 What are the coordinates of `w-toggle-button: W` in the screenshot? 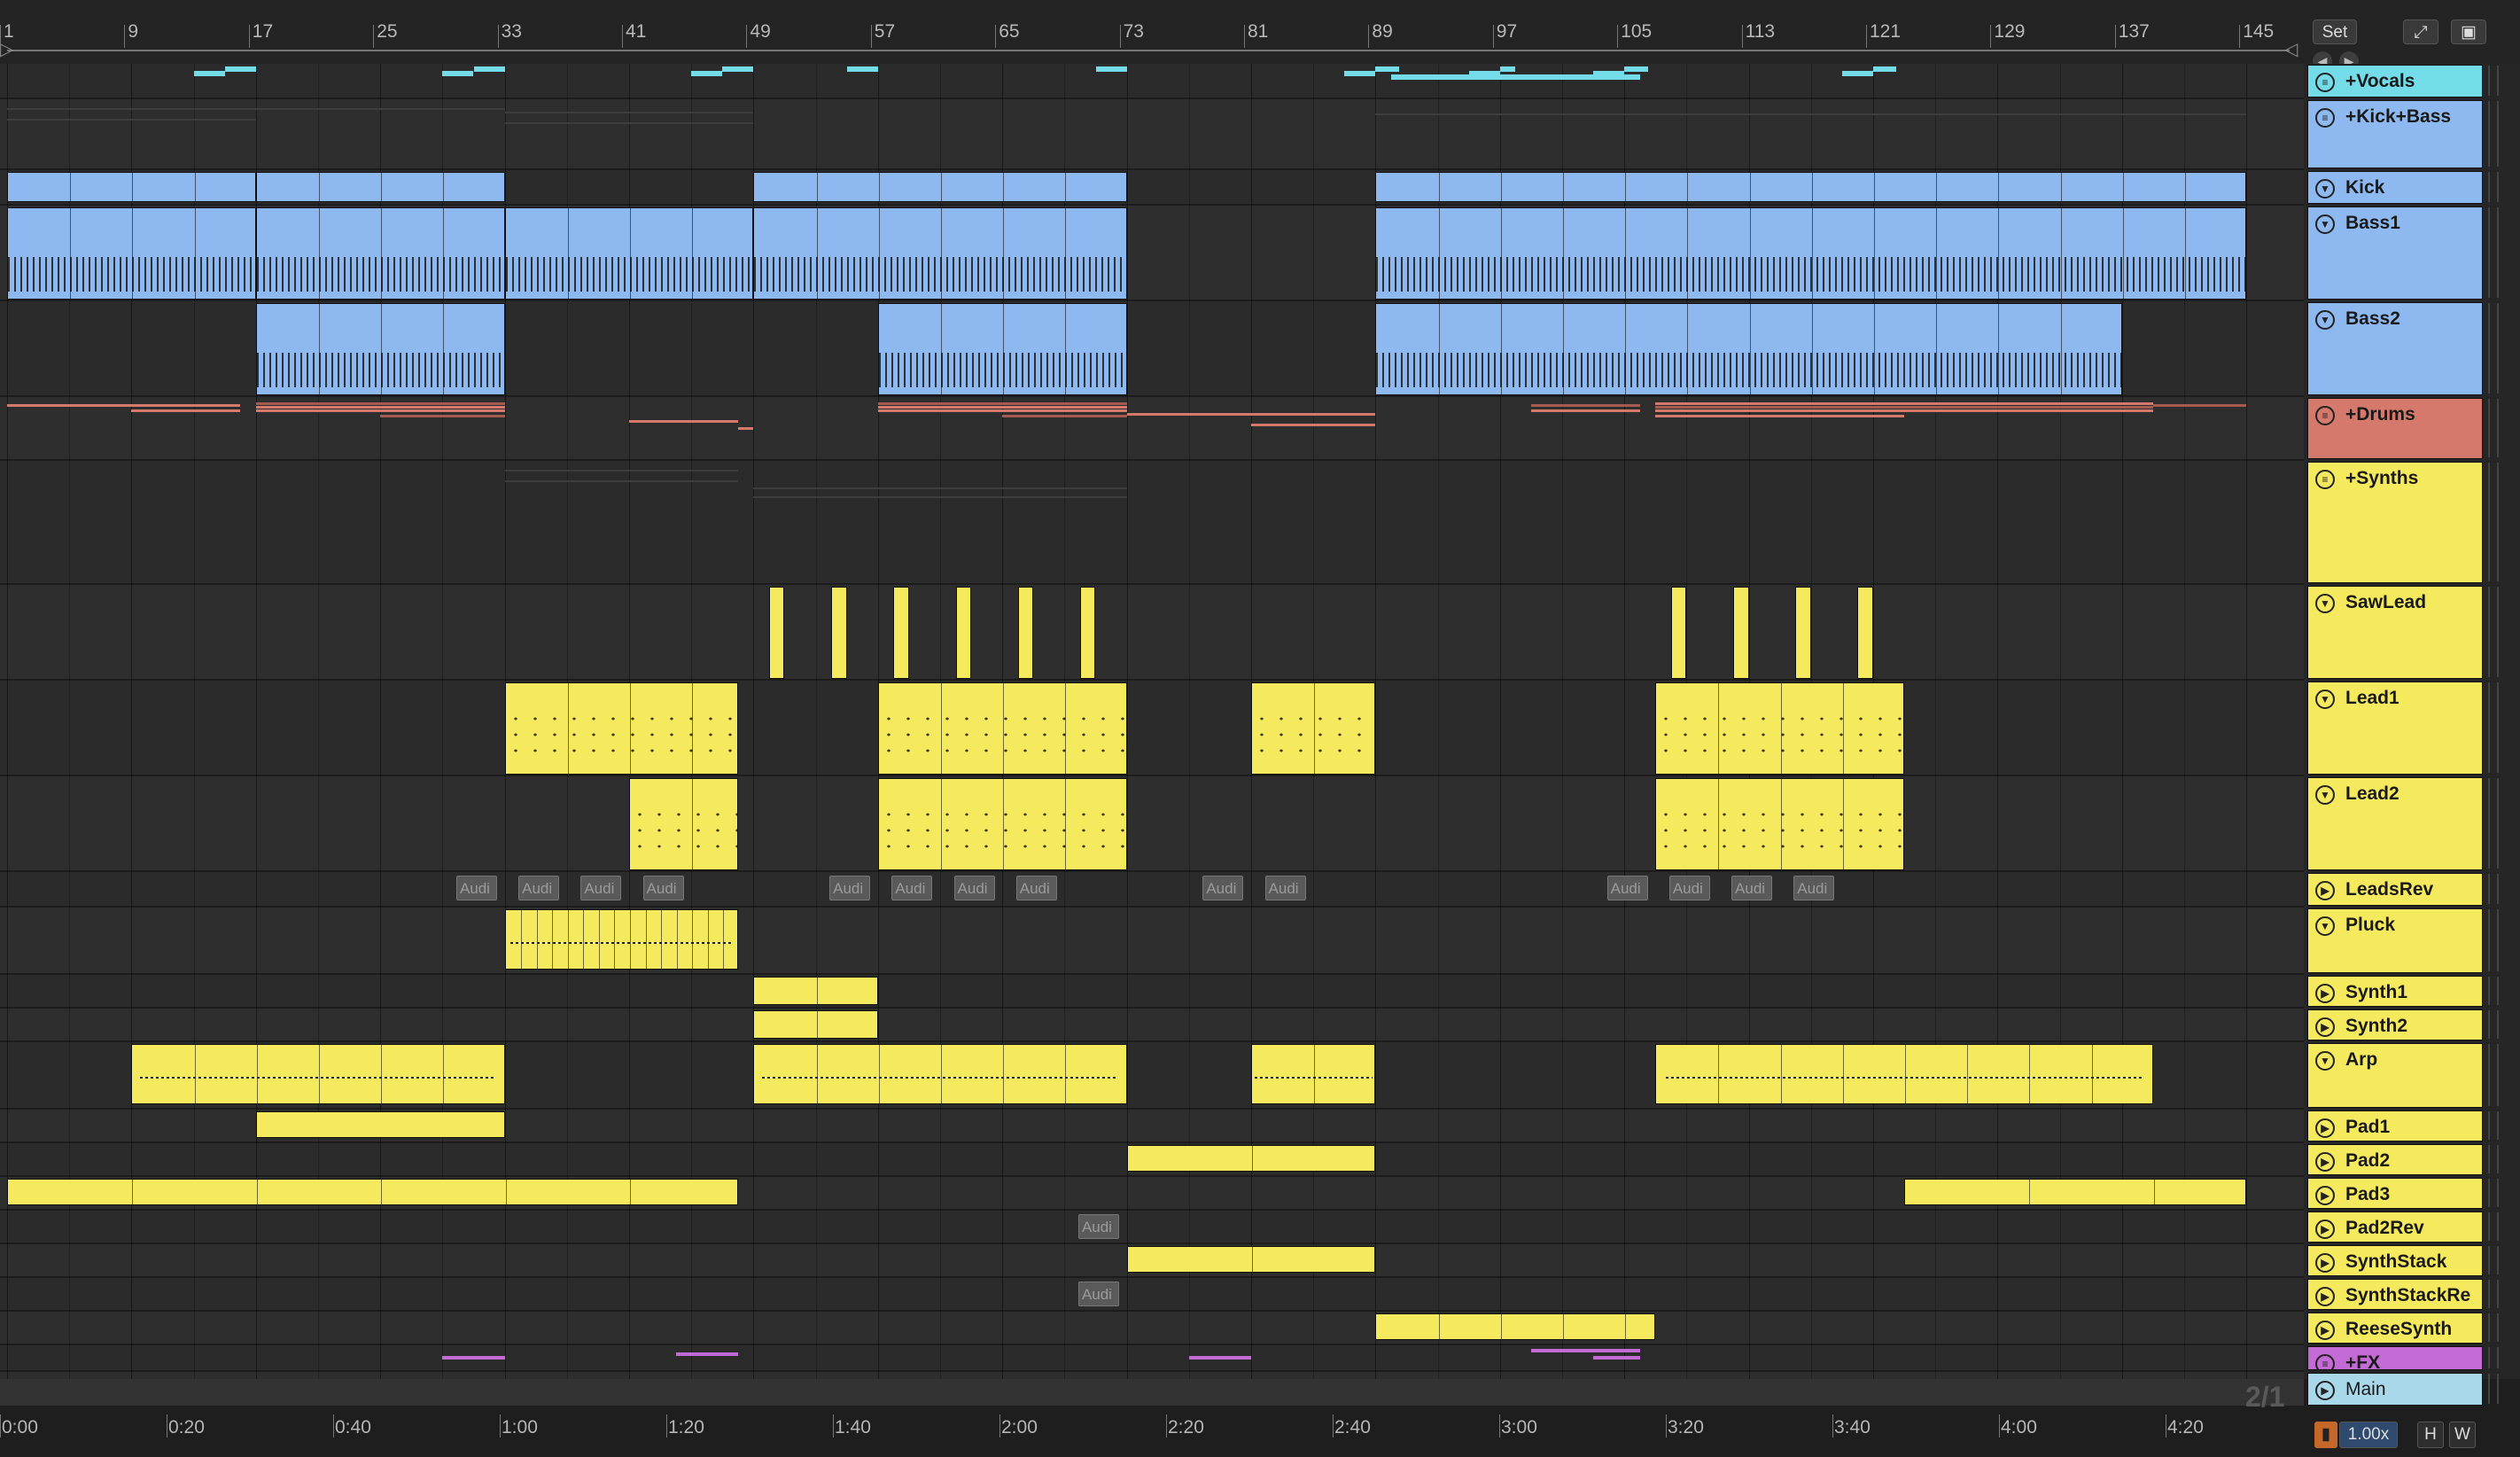 It's located at (2462, 1435).